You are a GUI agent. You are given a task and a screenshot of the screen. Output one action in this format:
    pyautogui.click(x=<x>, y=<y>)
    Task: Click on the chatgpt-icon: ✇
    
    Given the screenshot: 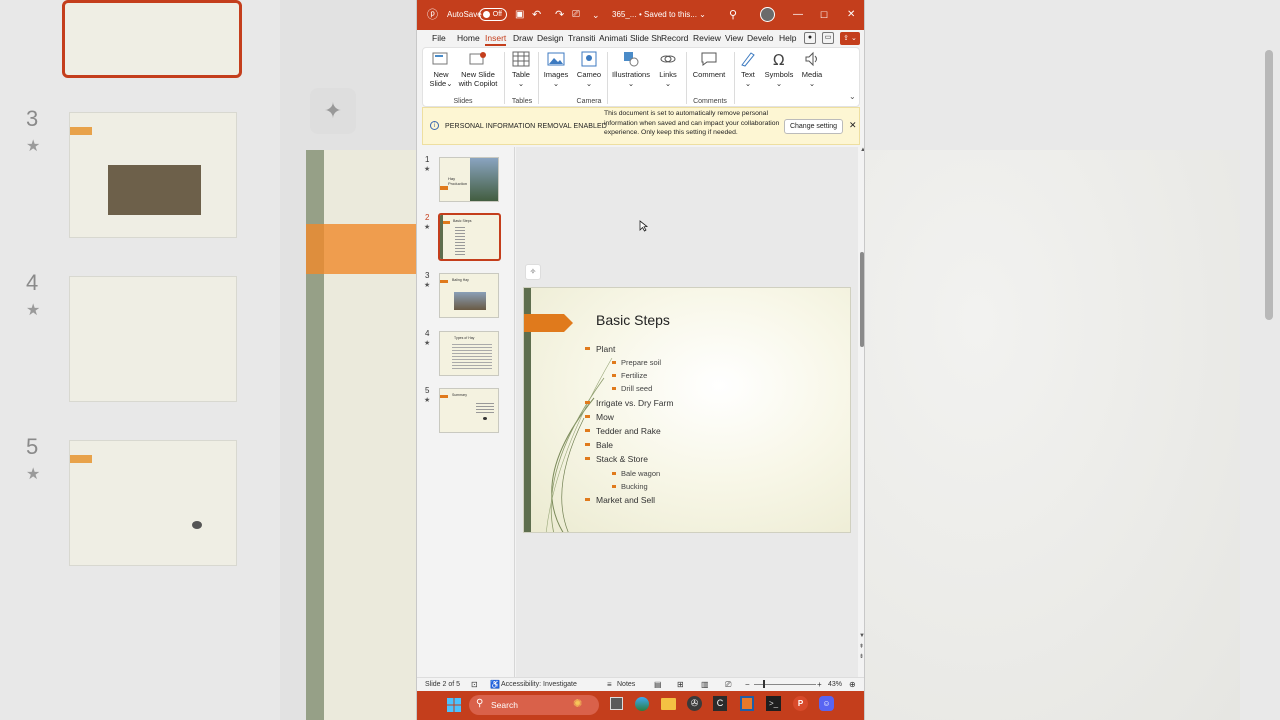 What is the action you would take?
    pyautogui.click(x=694, y=703)
    